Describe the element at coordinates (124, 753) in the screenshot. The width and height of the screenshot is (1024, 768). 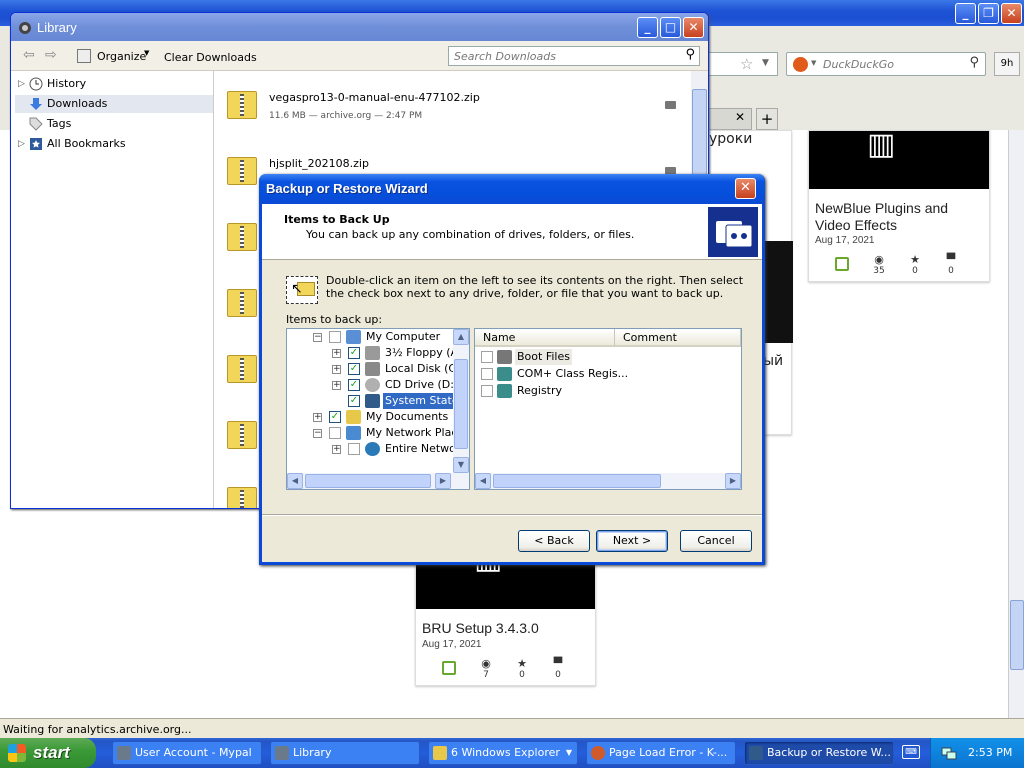
I see `browser-app-icon` at that location.